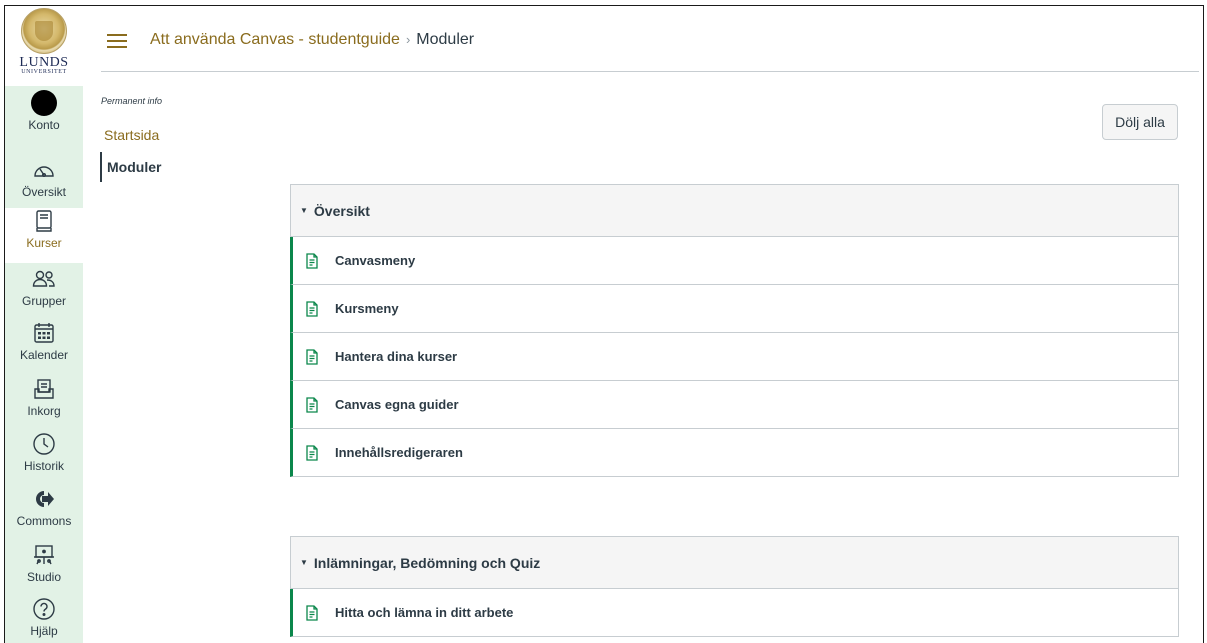 The height and width of the screenshot is (643, 1207). Describe the element at coordinates (397, 404) in the screenshot. I see `module-item-title: Canvas egna guider` at that location.